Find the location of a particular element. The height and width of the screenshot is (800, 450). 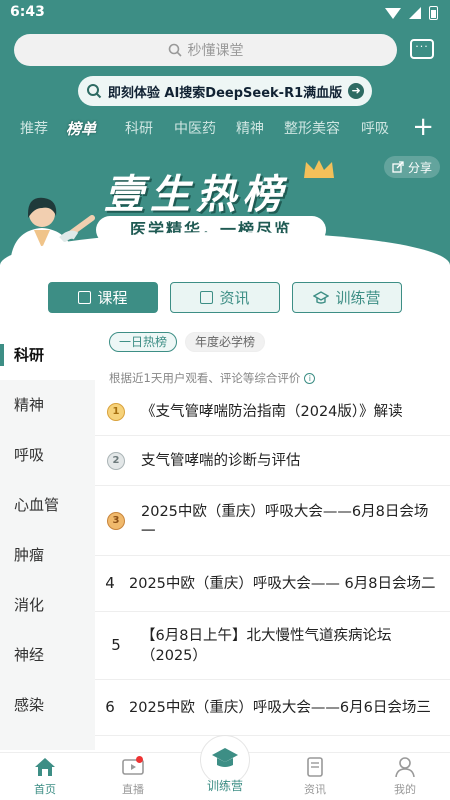

ai-search-icon is located at coordinates (94, 91).